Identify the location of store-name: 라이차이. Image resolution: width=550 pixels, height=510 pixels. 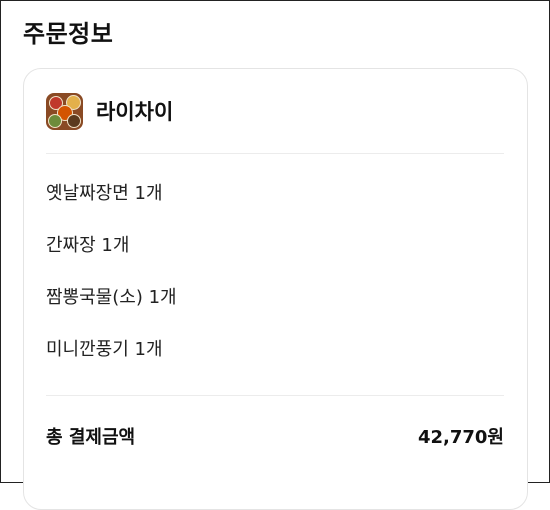
(135, 112).